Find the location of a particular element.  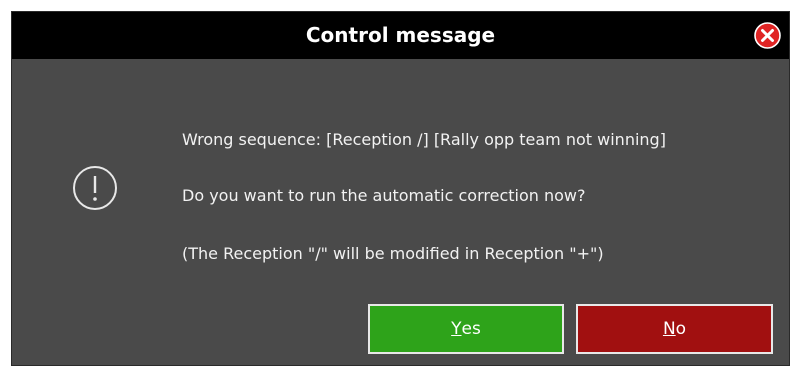

yes-button: Yes is located at coordinates (466, 329).